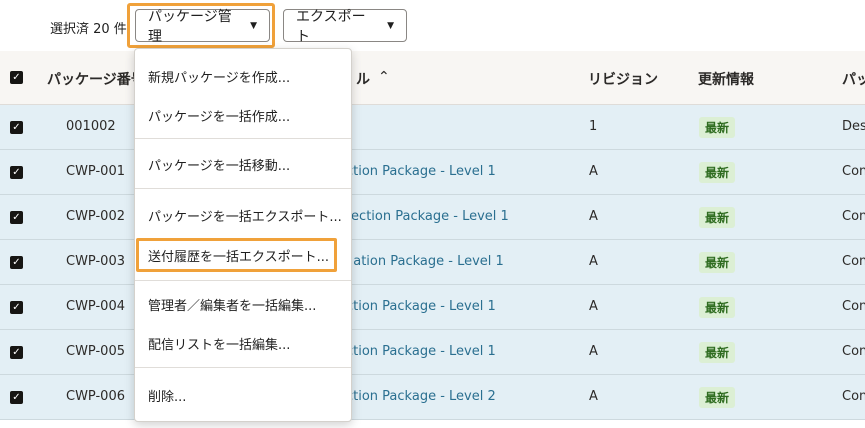  I want to click on package-number: CWP-004, so click(95, 306).